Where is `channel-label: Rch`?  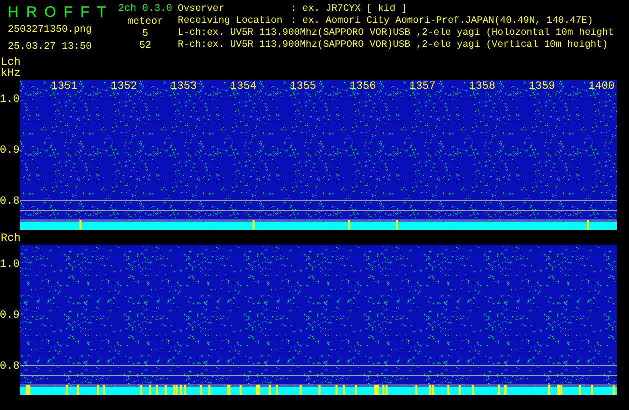
channel-label: Rch is located at coordinates (11, 239).